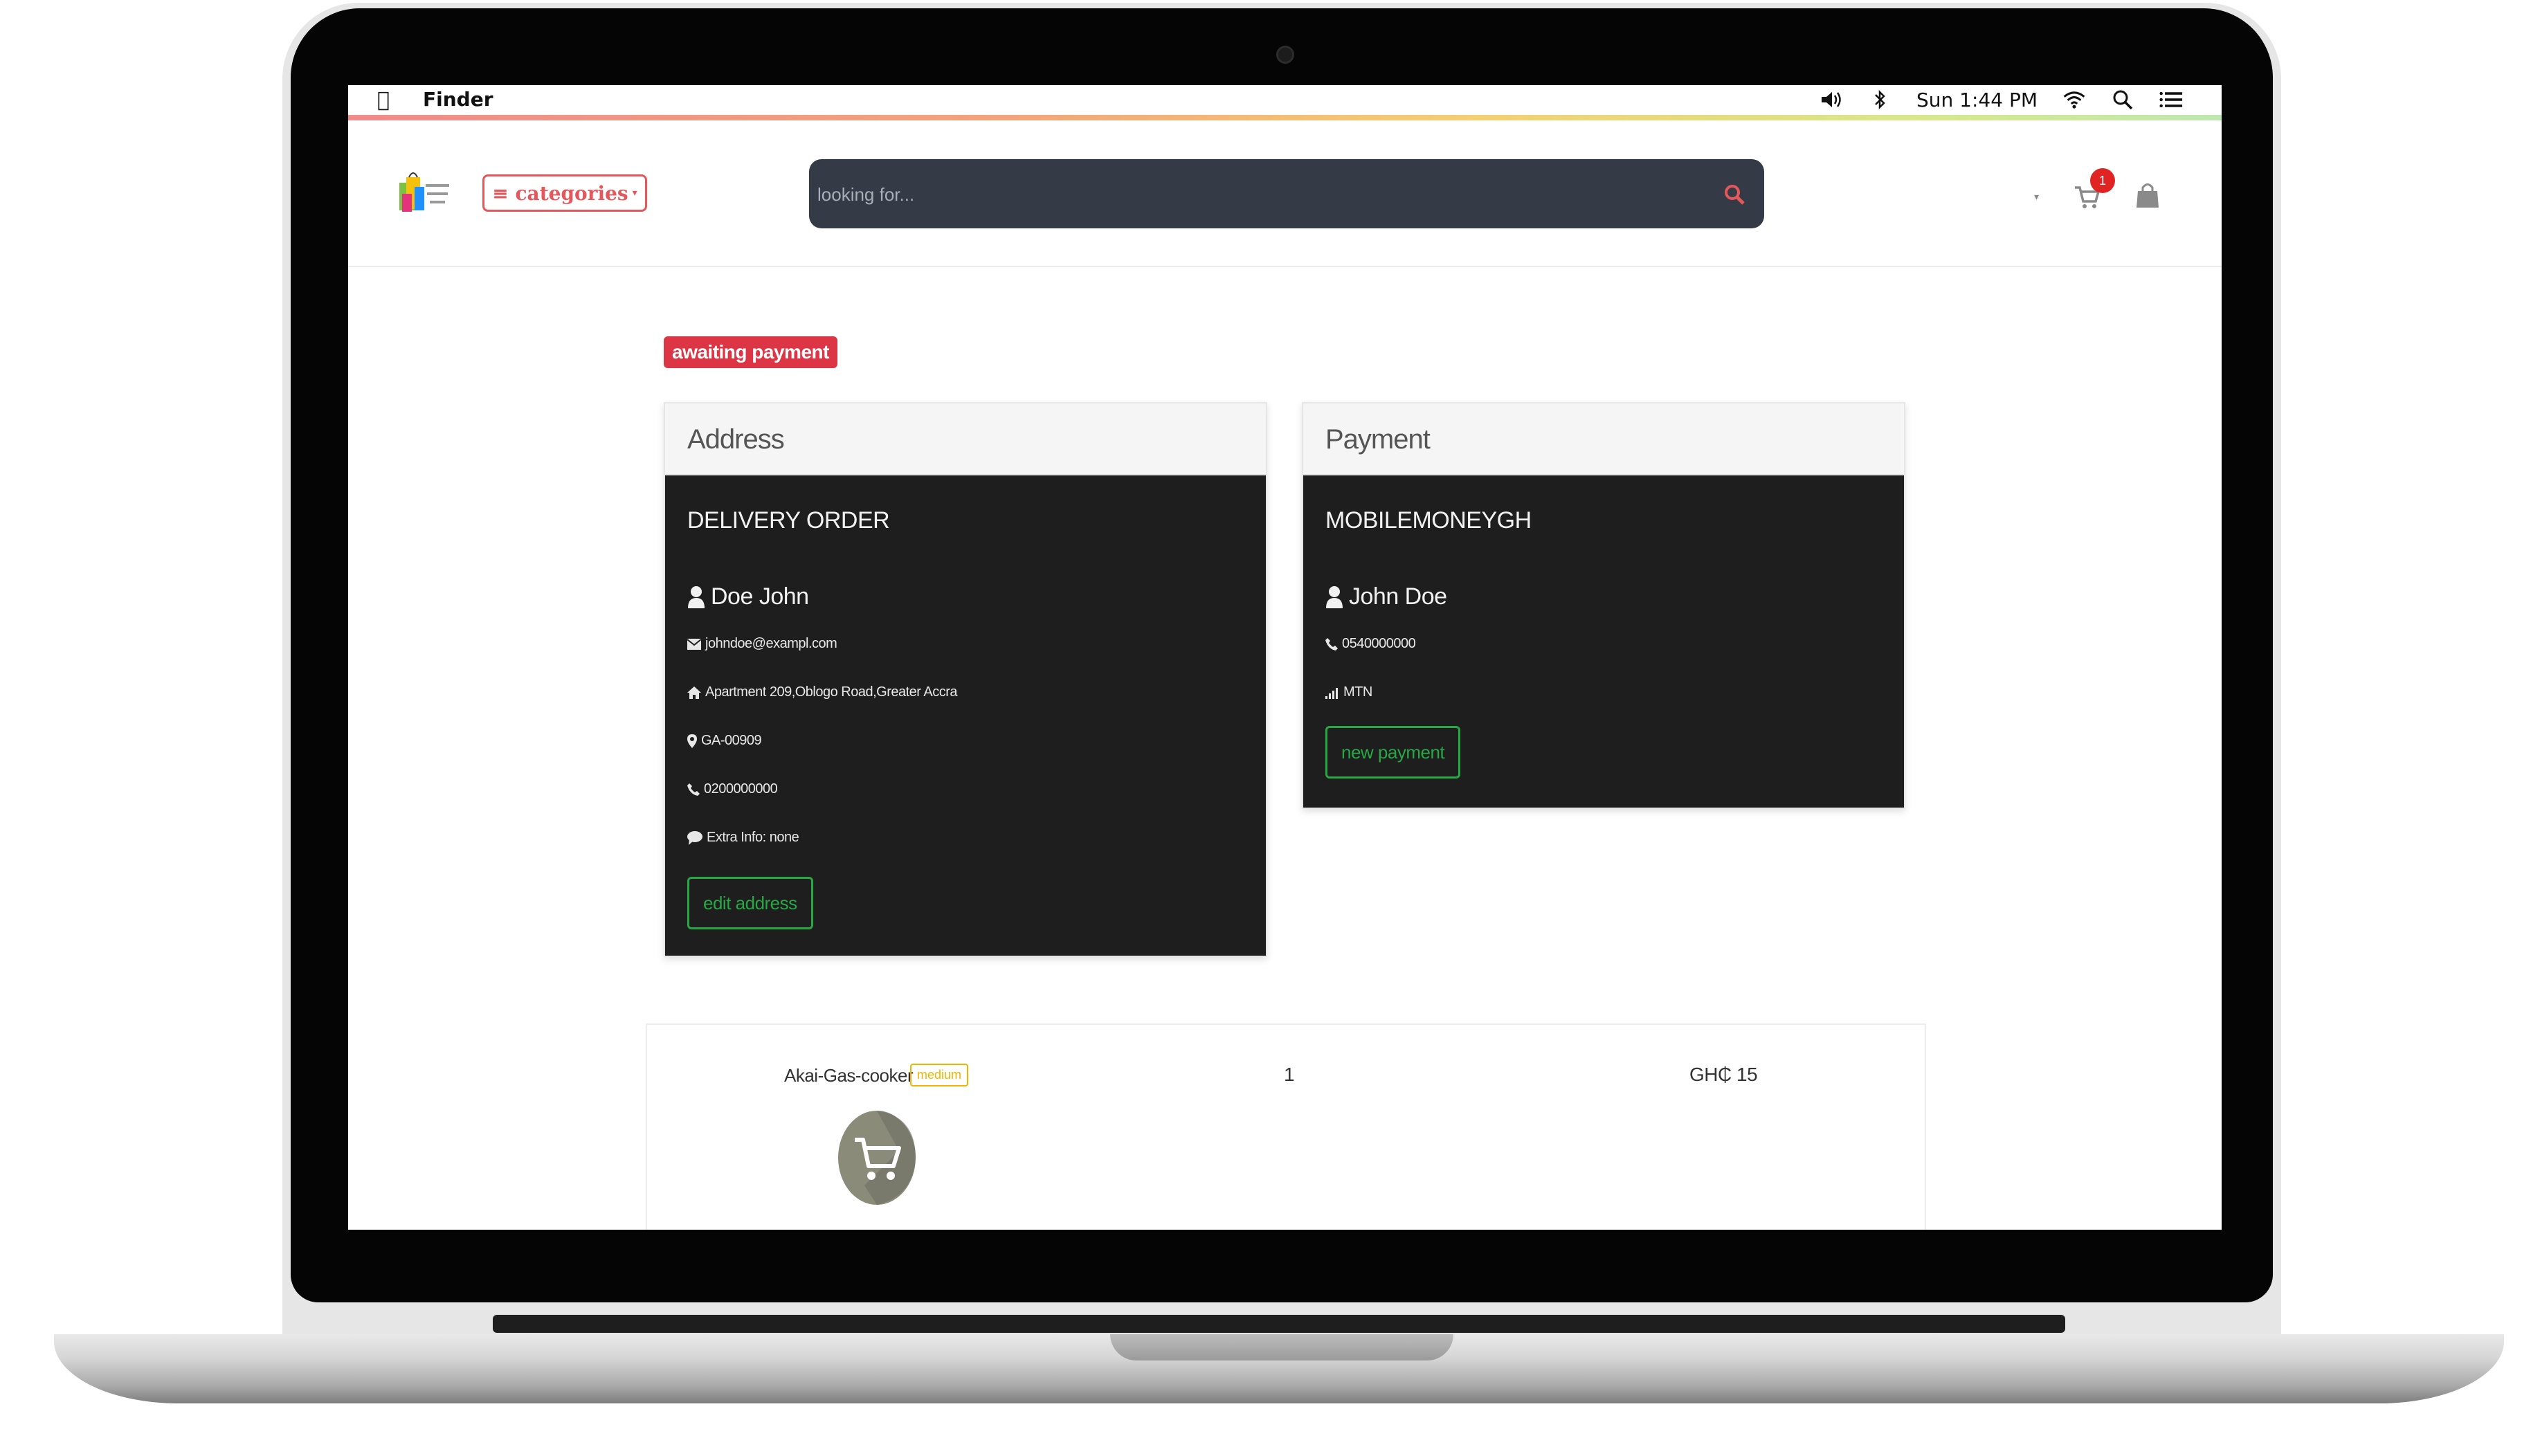  Describe the element at coordinates (1285, 99) in the screenshot. I see `menu-bar:  Finder Sun 1:44 PM` at that location.